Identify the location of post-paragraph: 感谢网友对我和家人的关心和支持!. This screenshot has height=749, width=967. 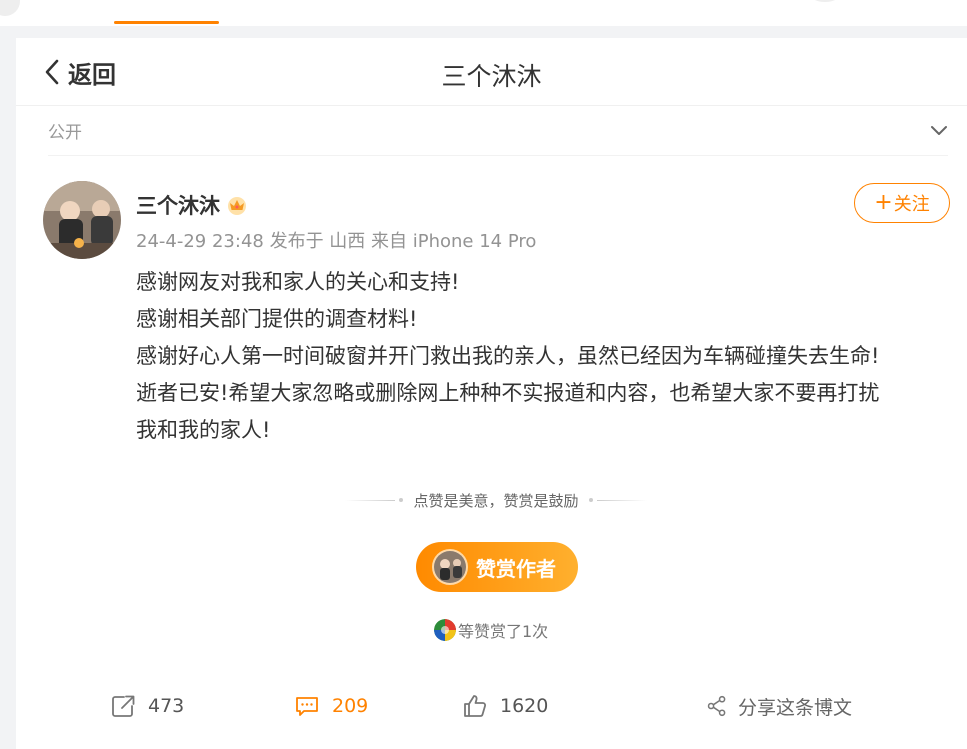
(298, 282).